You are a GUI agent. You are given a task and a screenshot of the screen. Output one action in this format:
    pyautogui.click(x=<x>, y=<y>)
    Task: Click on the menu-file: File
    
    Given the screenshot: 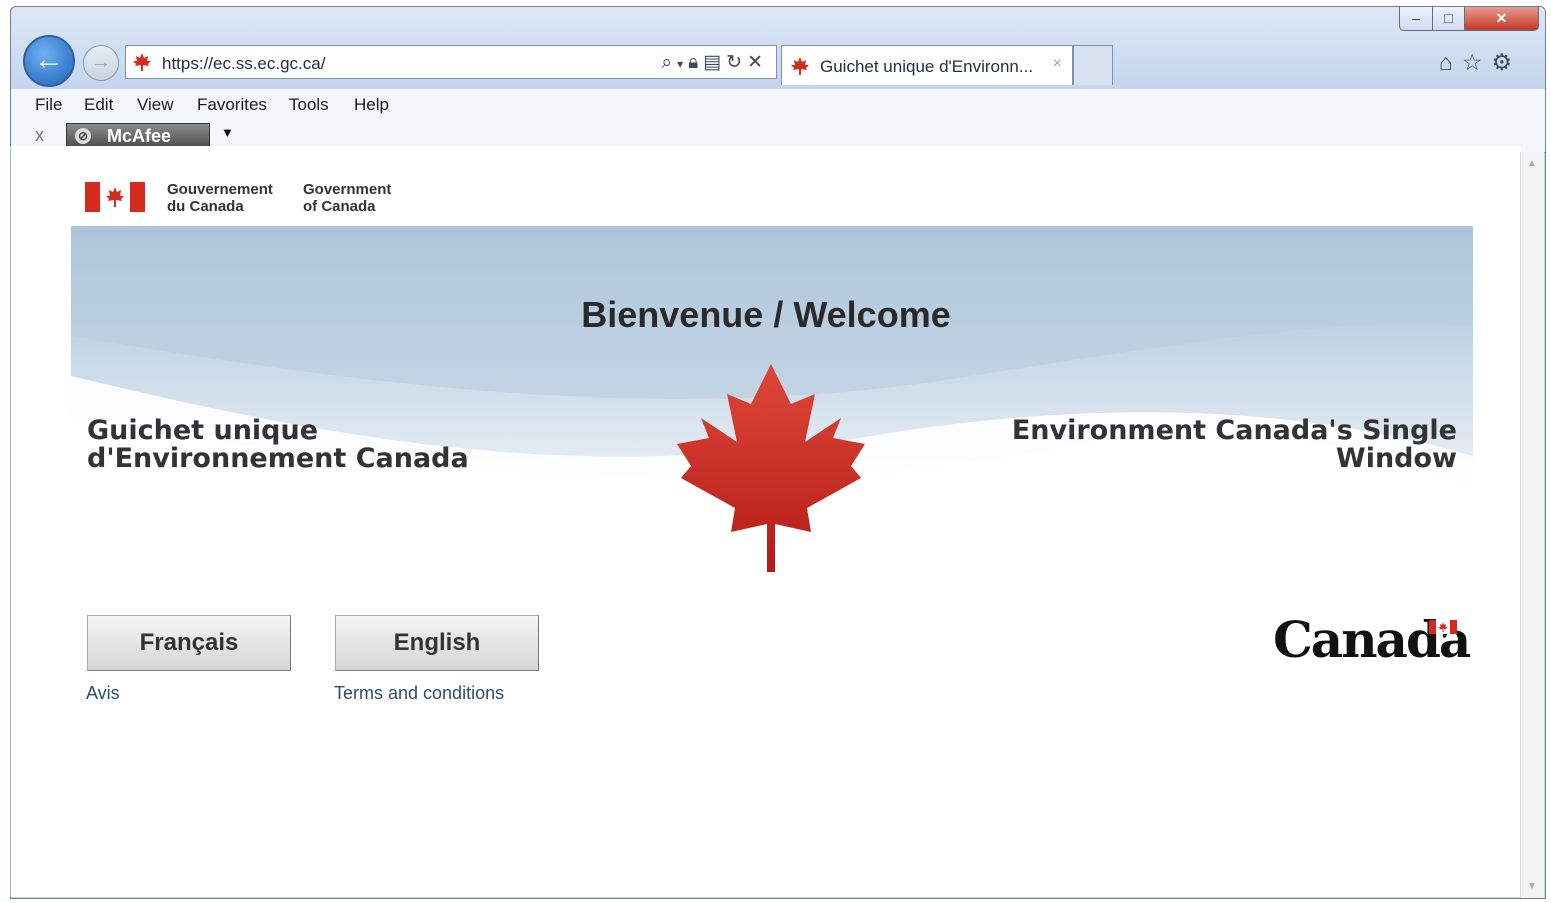 What is the action you would take?
    pyautogui.click(x=48, y=105)
    